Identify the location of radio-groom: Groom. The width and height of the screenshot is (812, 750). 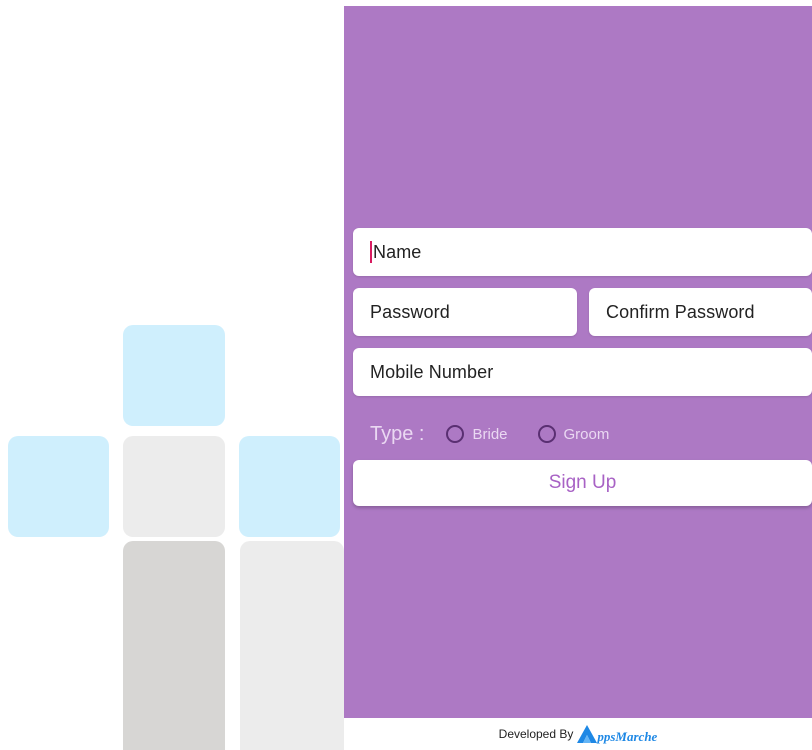
(573, 434).